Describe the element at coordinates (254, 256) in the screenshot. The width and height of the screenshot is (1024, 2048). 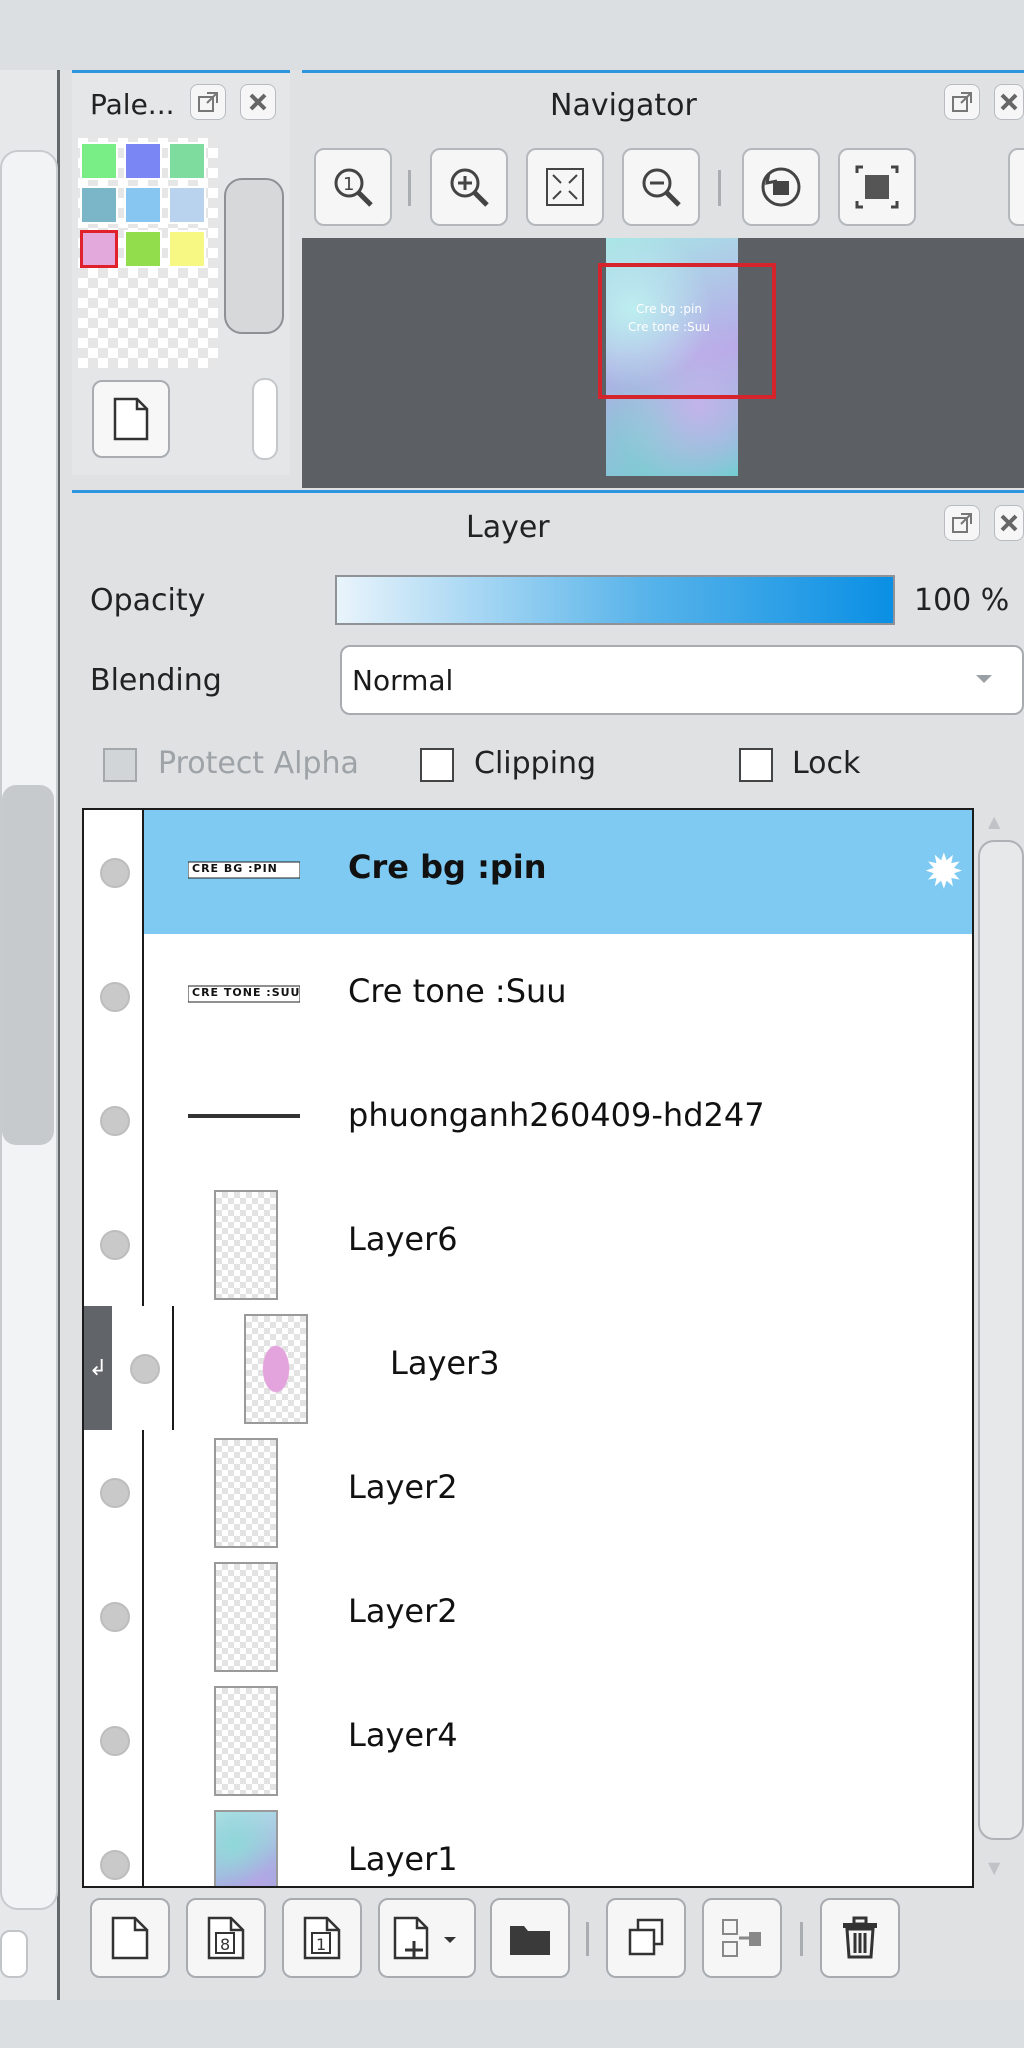
I see `palette-scrollbar` at that location.